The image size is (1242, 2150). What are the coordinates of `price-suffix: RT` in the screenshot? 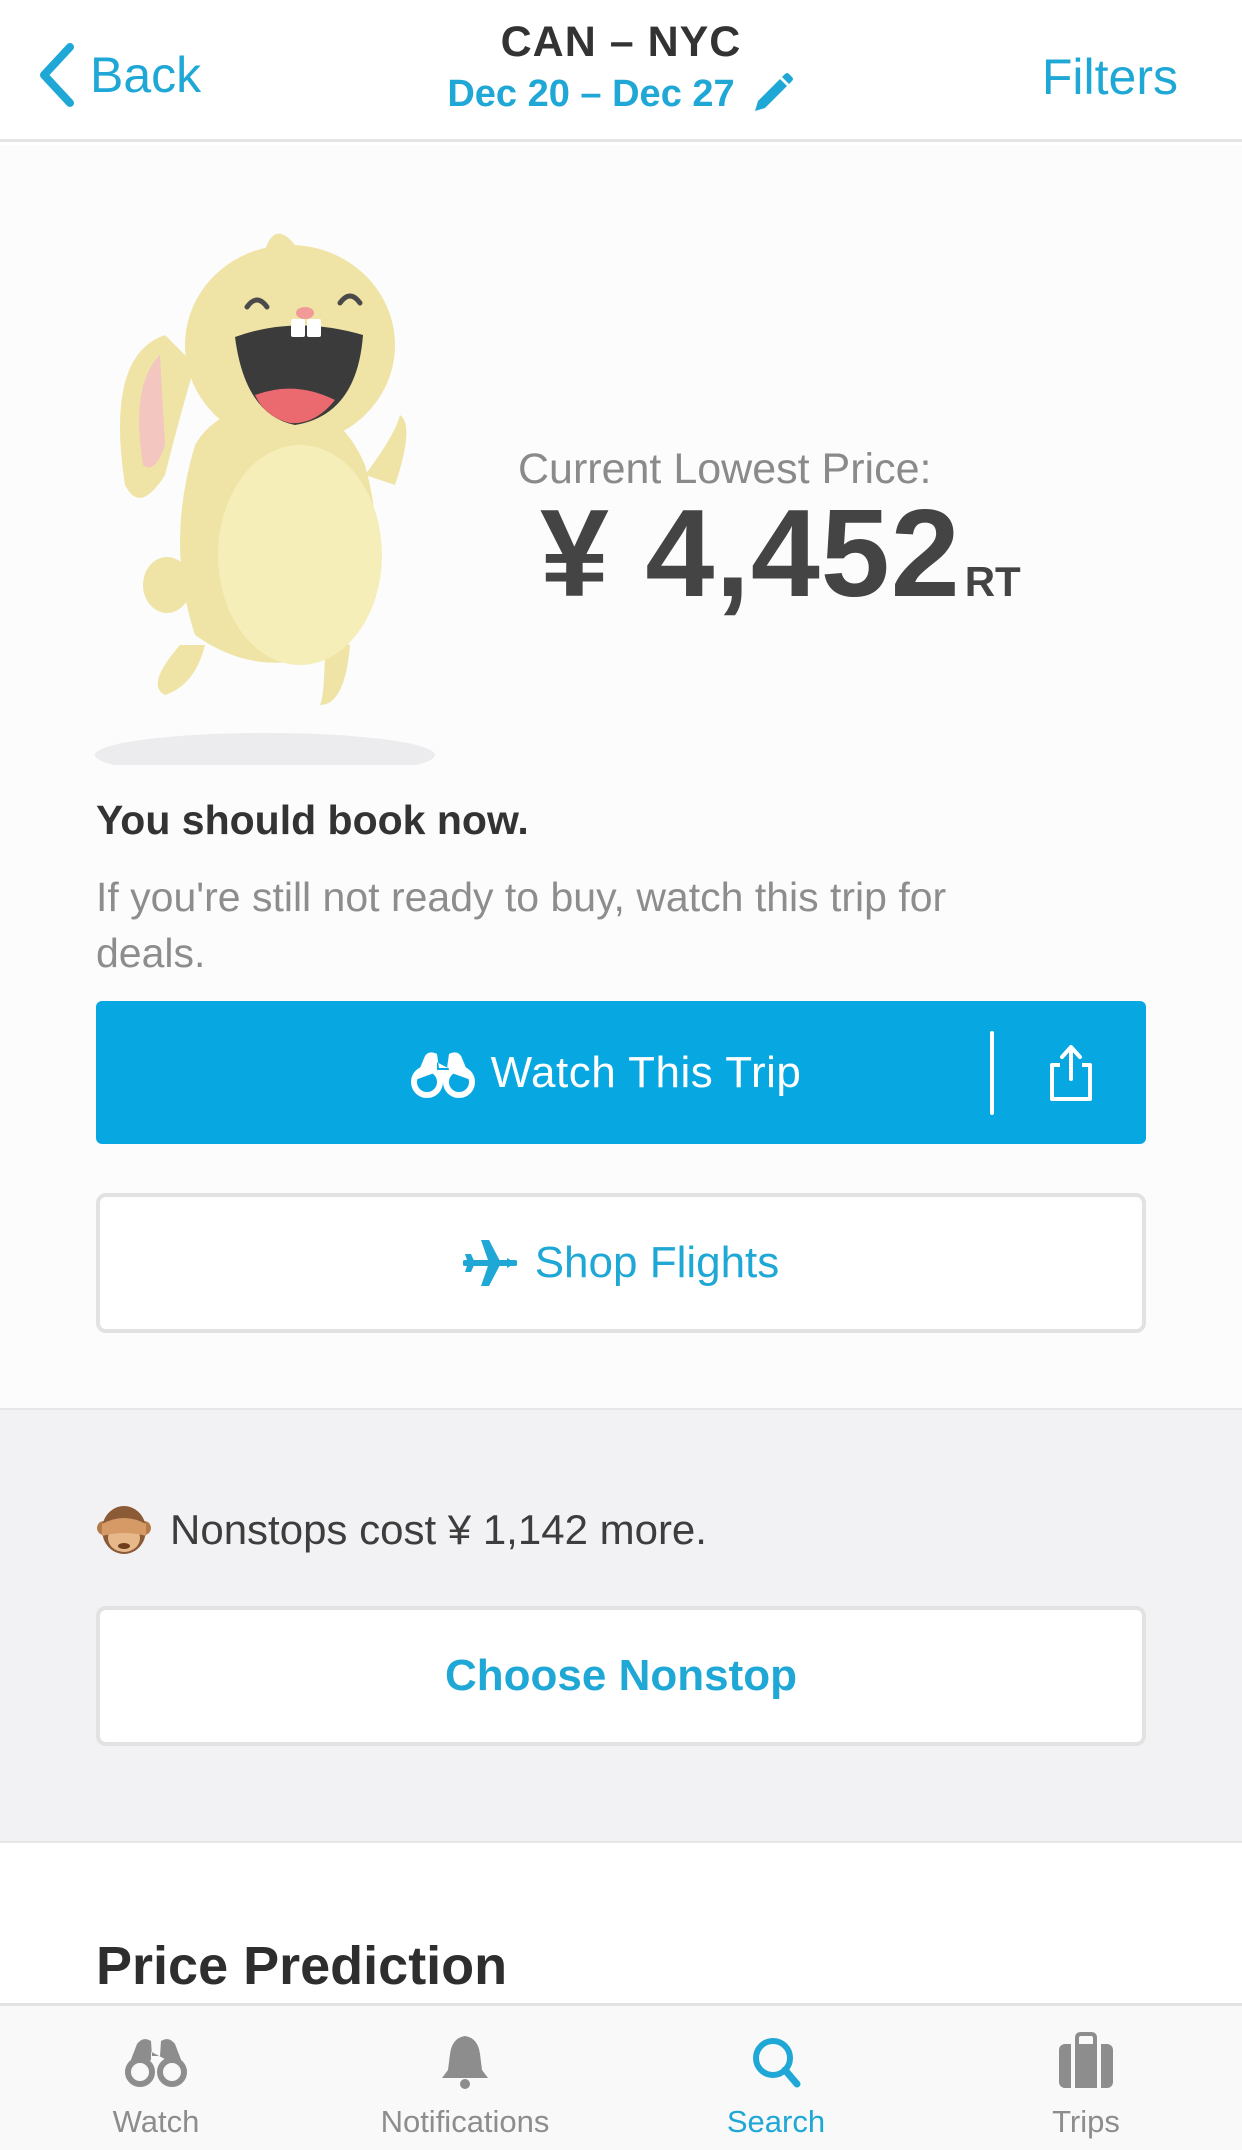 It's located at (992, 581).